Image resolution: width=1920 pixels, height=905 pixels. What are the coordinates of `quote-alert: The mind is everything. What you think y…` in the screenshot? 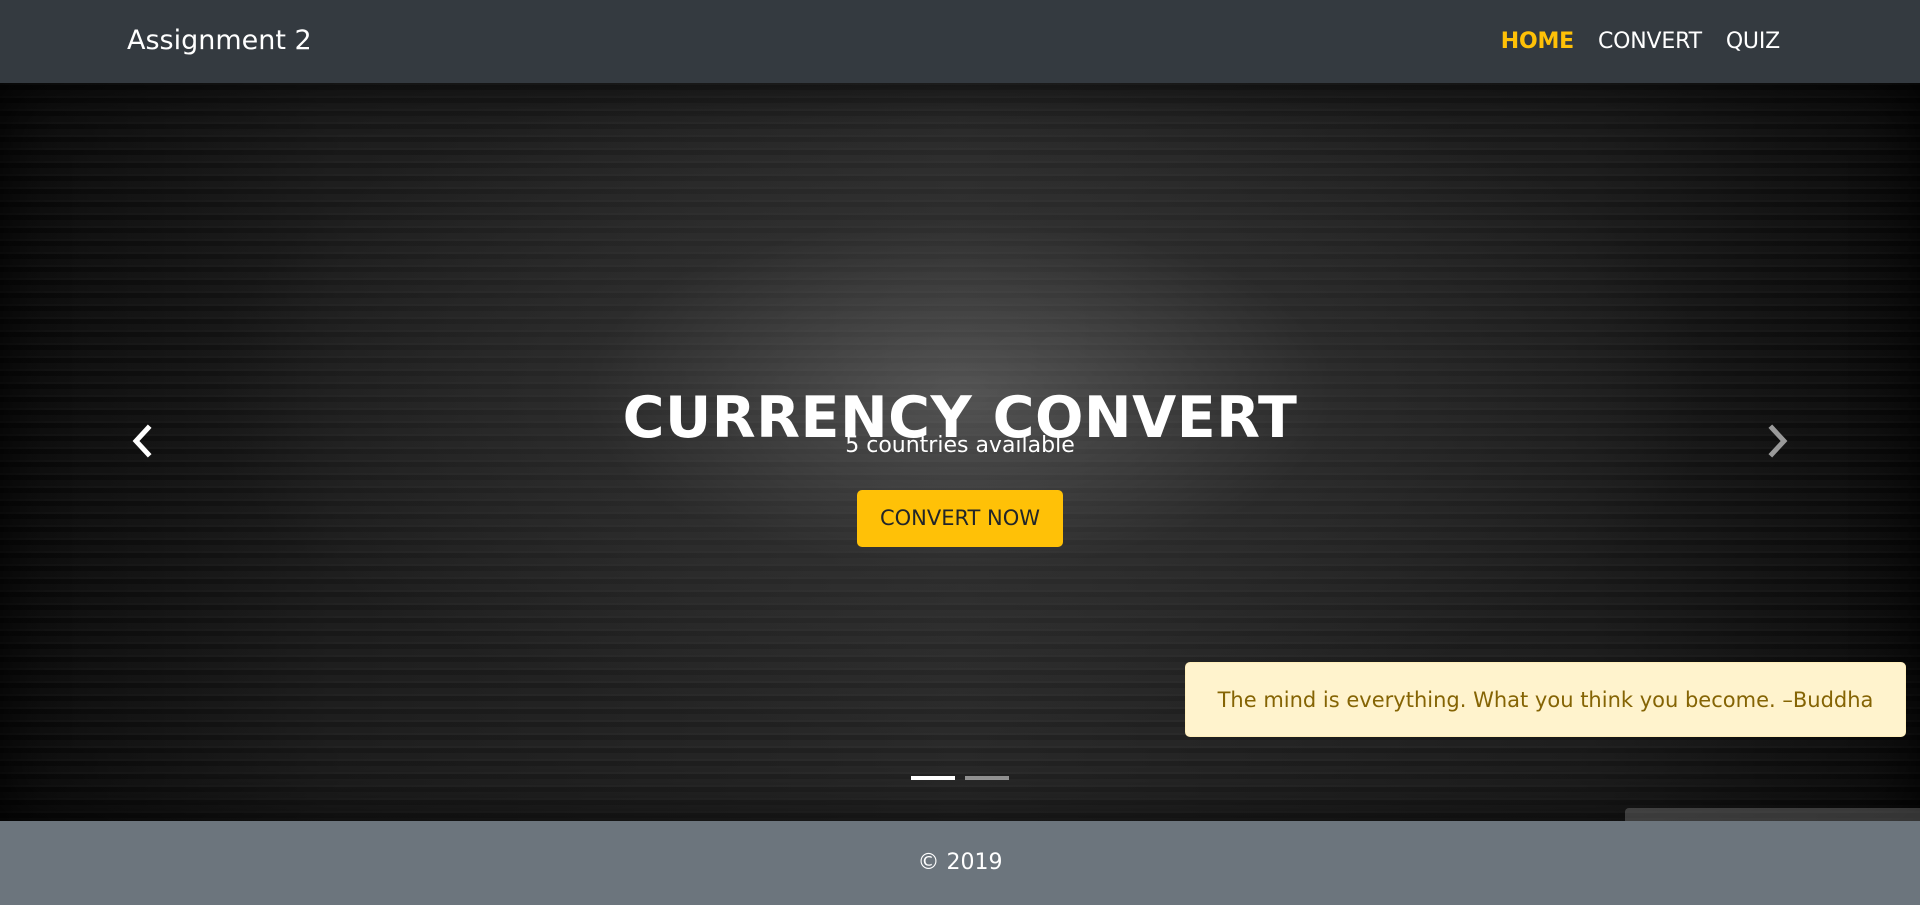 It's located at (1545, 699).